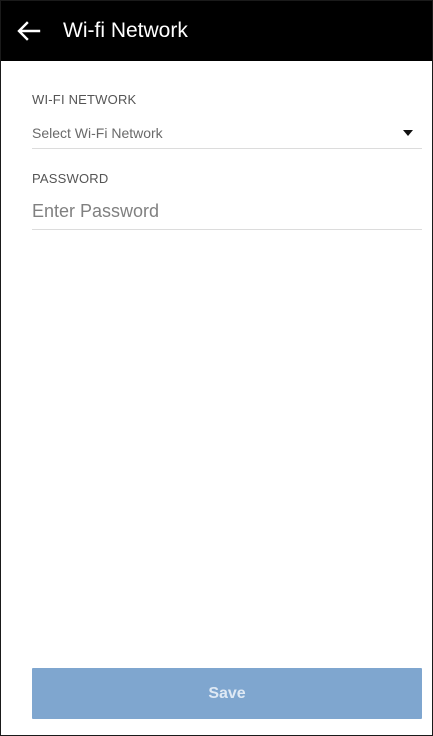 The image size is (433, 736). I want to click on caret-down-icon, so click(408, 133).